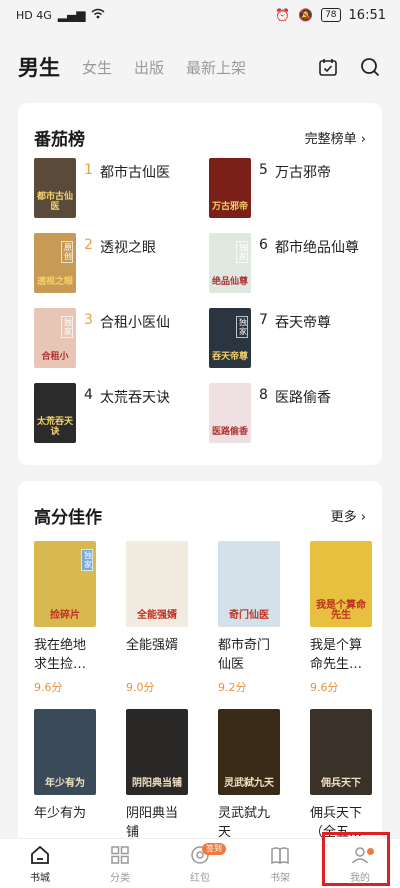 This screenshot has height=888, width=400. I want to click on book-item: 灵武弑九天 灵武弑九天, so click(249, 775).